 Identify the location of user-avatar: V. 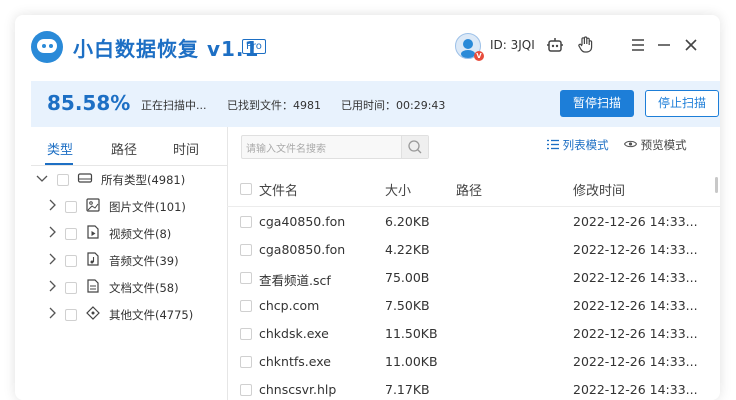
(469, 47).